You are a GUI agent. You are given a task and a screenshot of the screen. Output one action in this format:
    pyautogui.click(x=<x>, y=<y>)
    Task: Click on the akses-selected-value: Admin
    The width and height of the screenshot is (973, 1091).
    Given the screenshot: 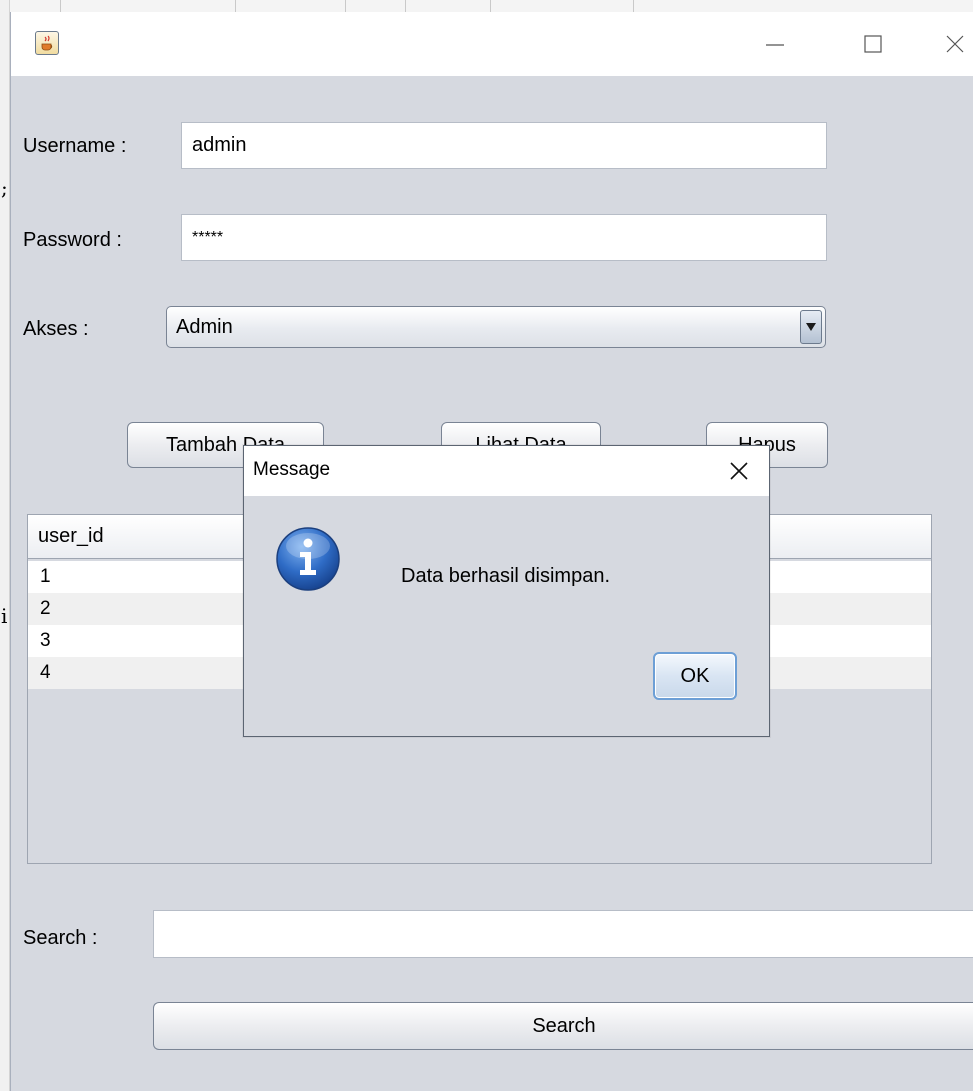 What is the action you would take?
    pyautogui.click(x=204, y=326)
    